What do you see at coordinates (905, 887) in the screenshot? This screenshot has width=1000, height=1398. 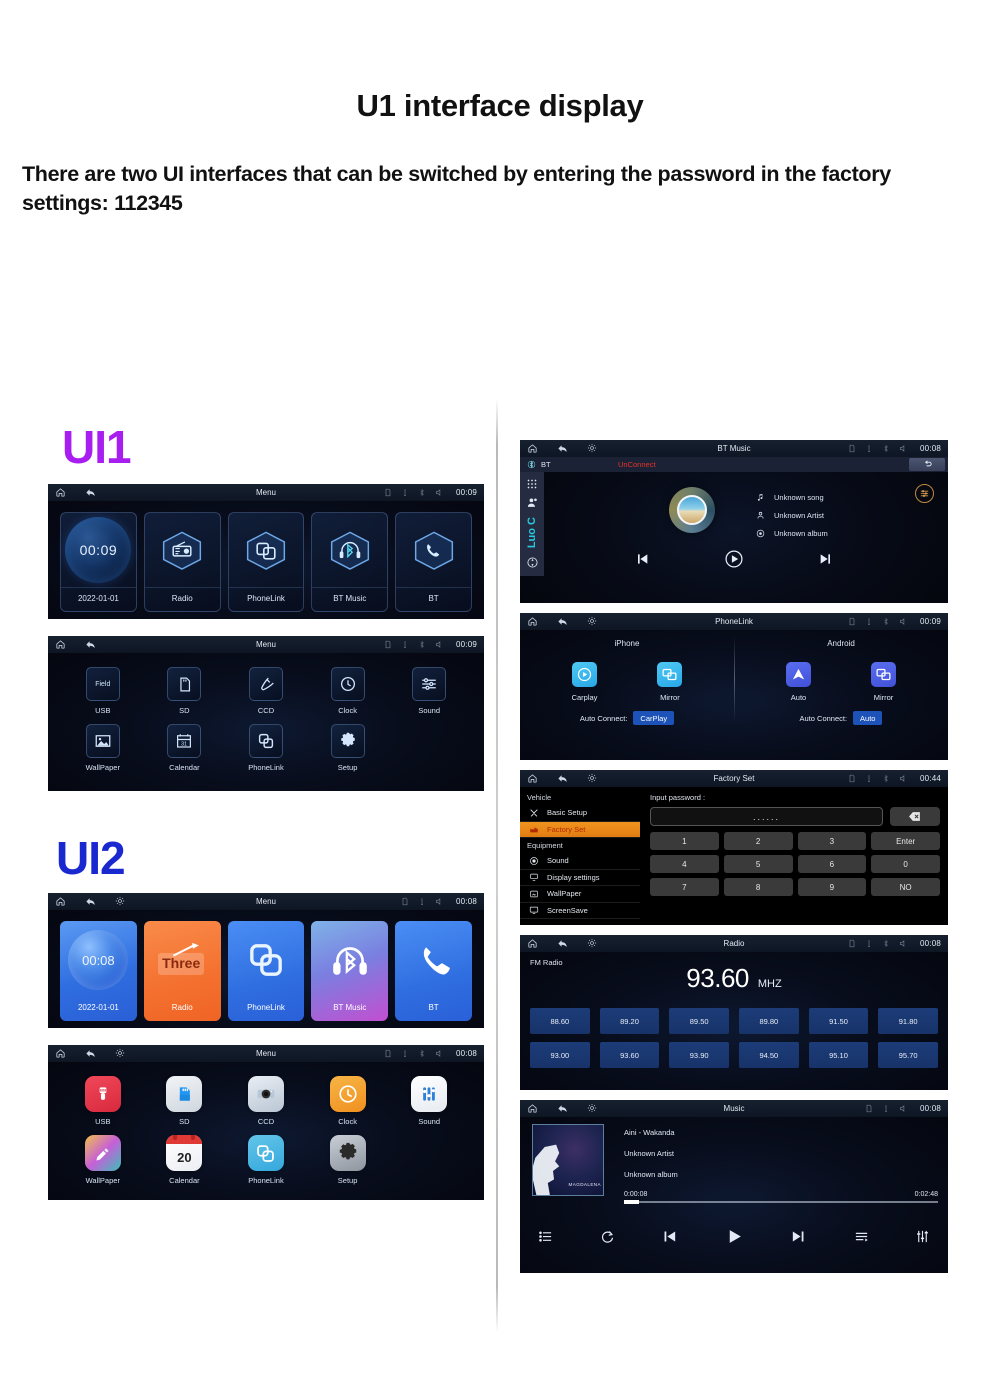 I see `key-no: NO` at bounding box center [905, 887].